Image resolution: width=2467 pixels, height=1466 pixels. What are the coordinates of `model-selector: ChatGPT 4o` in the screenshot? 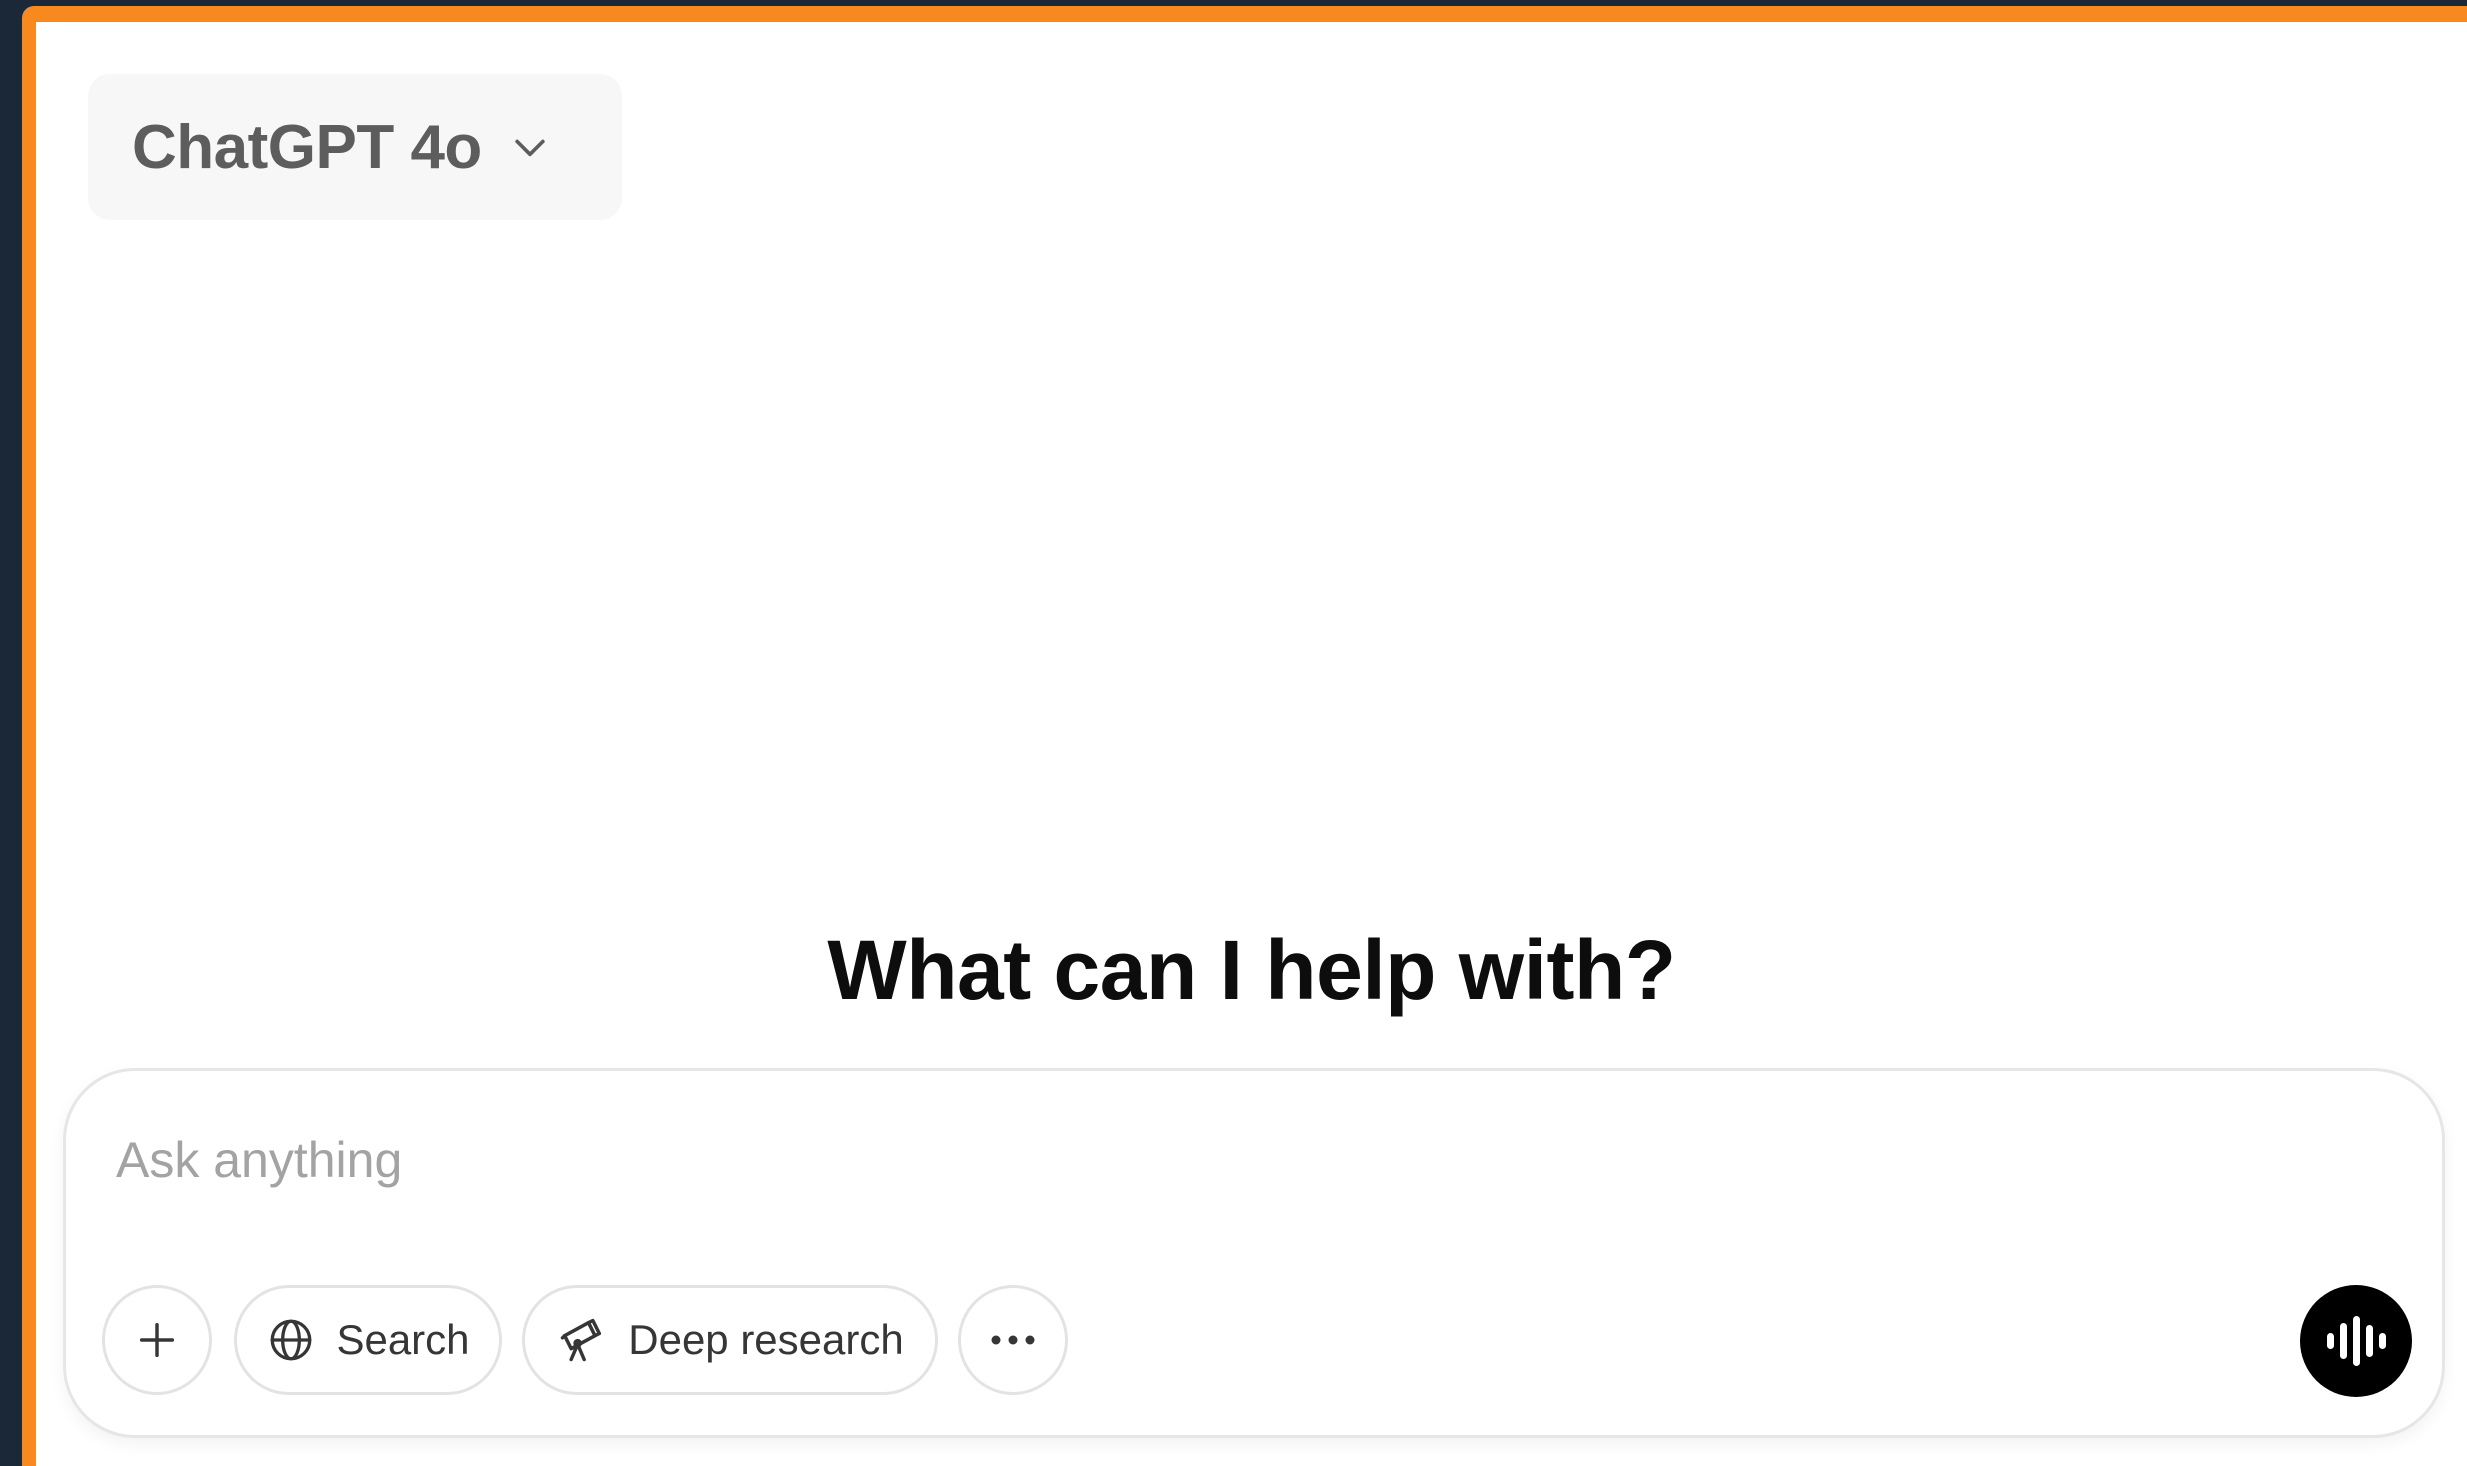 It's located at (355, 147).